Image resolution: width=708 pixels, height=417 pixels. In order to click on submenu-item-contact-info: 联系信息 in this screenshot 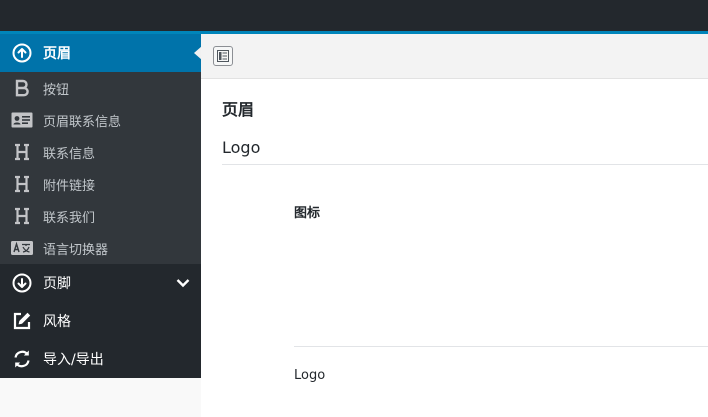, I will do `click(100, 152)`.